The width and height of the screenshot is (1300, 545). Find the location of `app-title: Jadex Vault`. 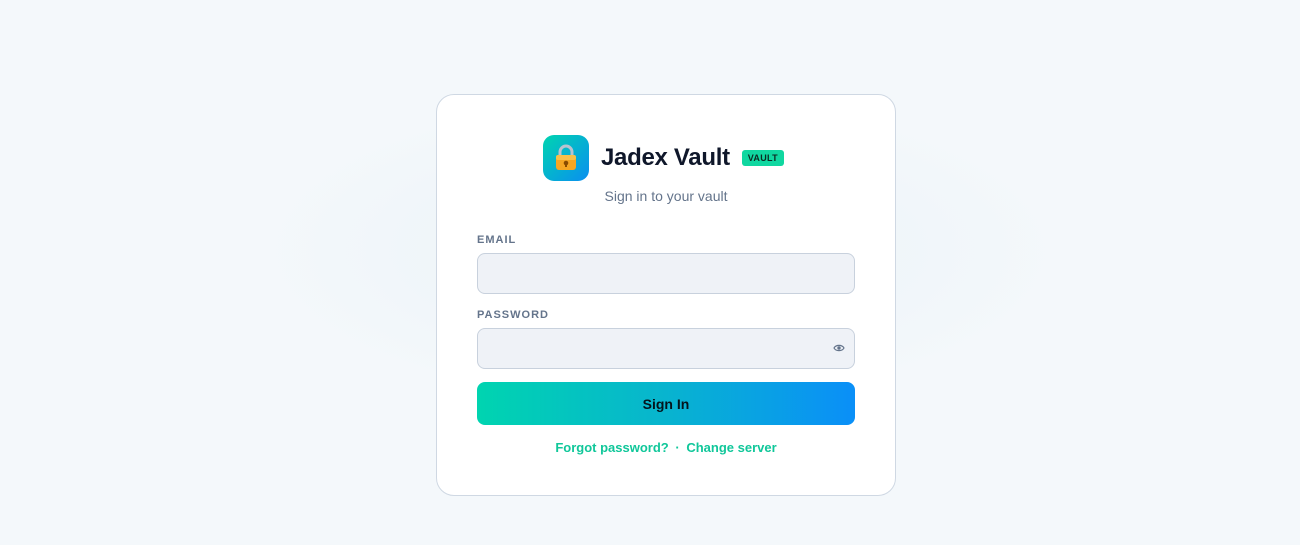

app-title: Jadex Vault is located at coordinates (665, 157).